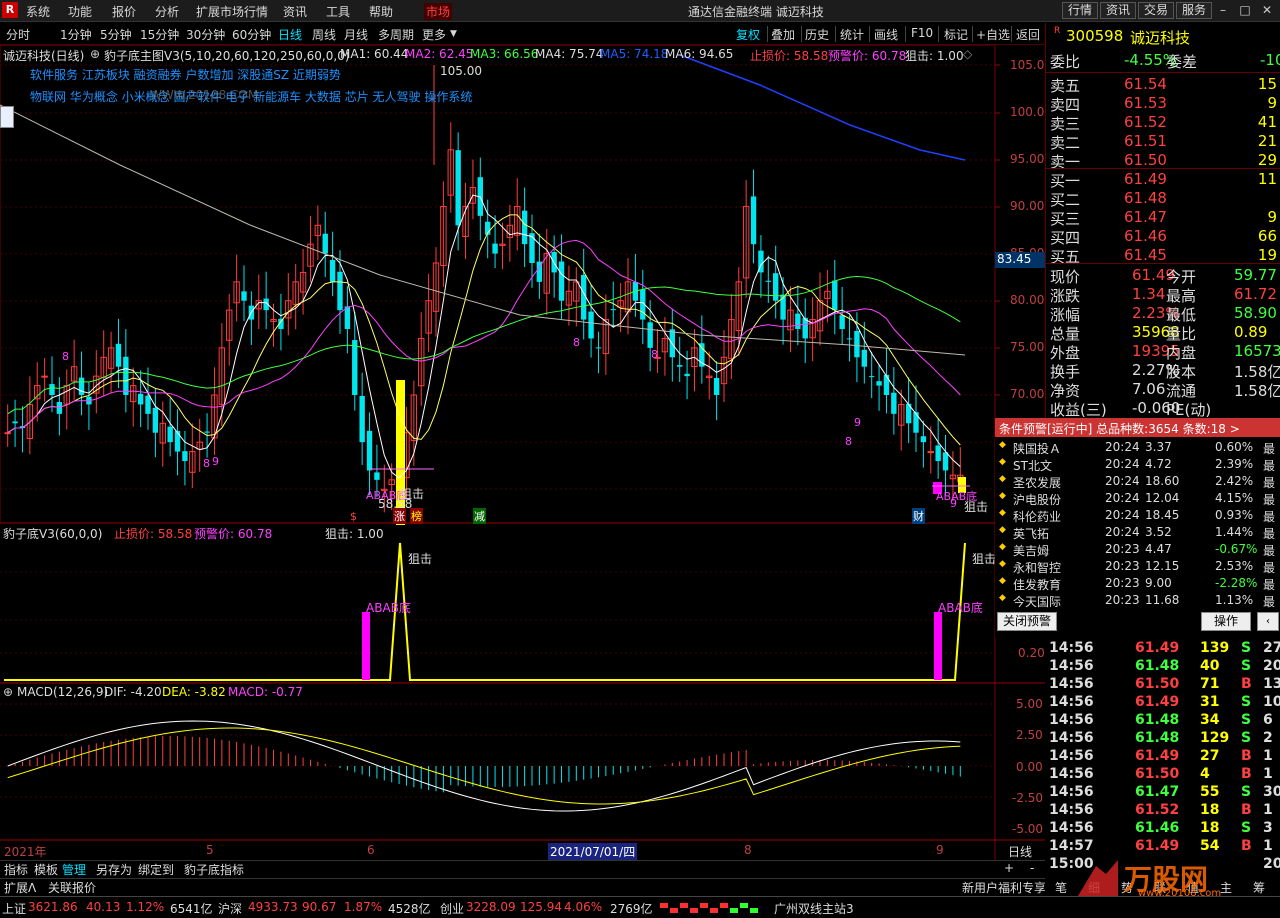 The image size is (1280, 918). Describe the element at coordinates (1163, 371) in the screenshot. I see `stat-row: 换手 2.27% 股本 1.58亿` at that location.